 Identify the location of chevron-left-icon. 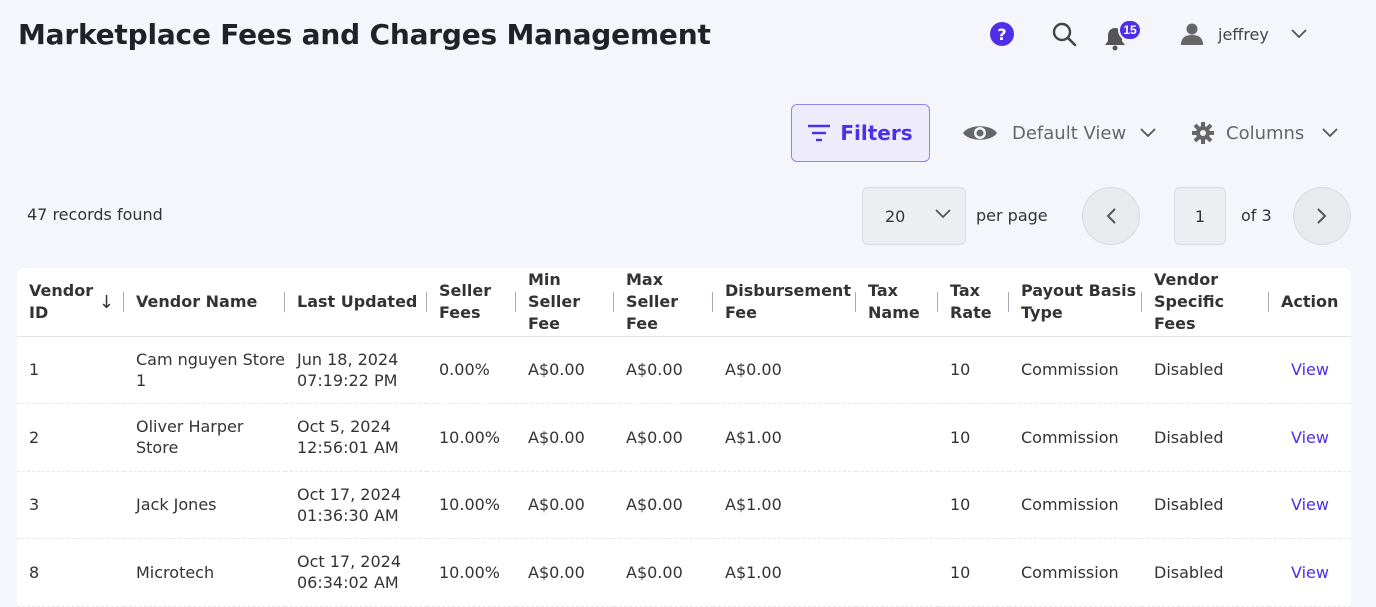
(1111, 216).